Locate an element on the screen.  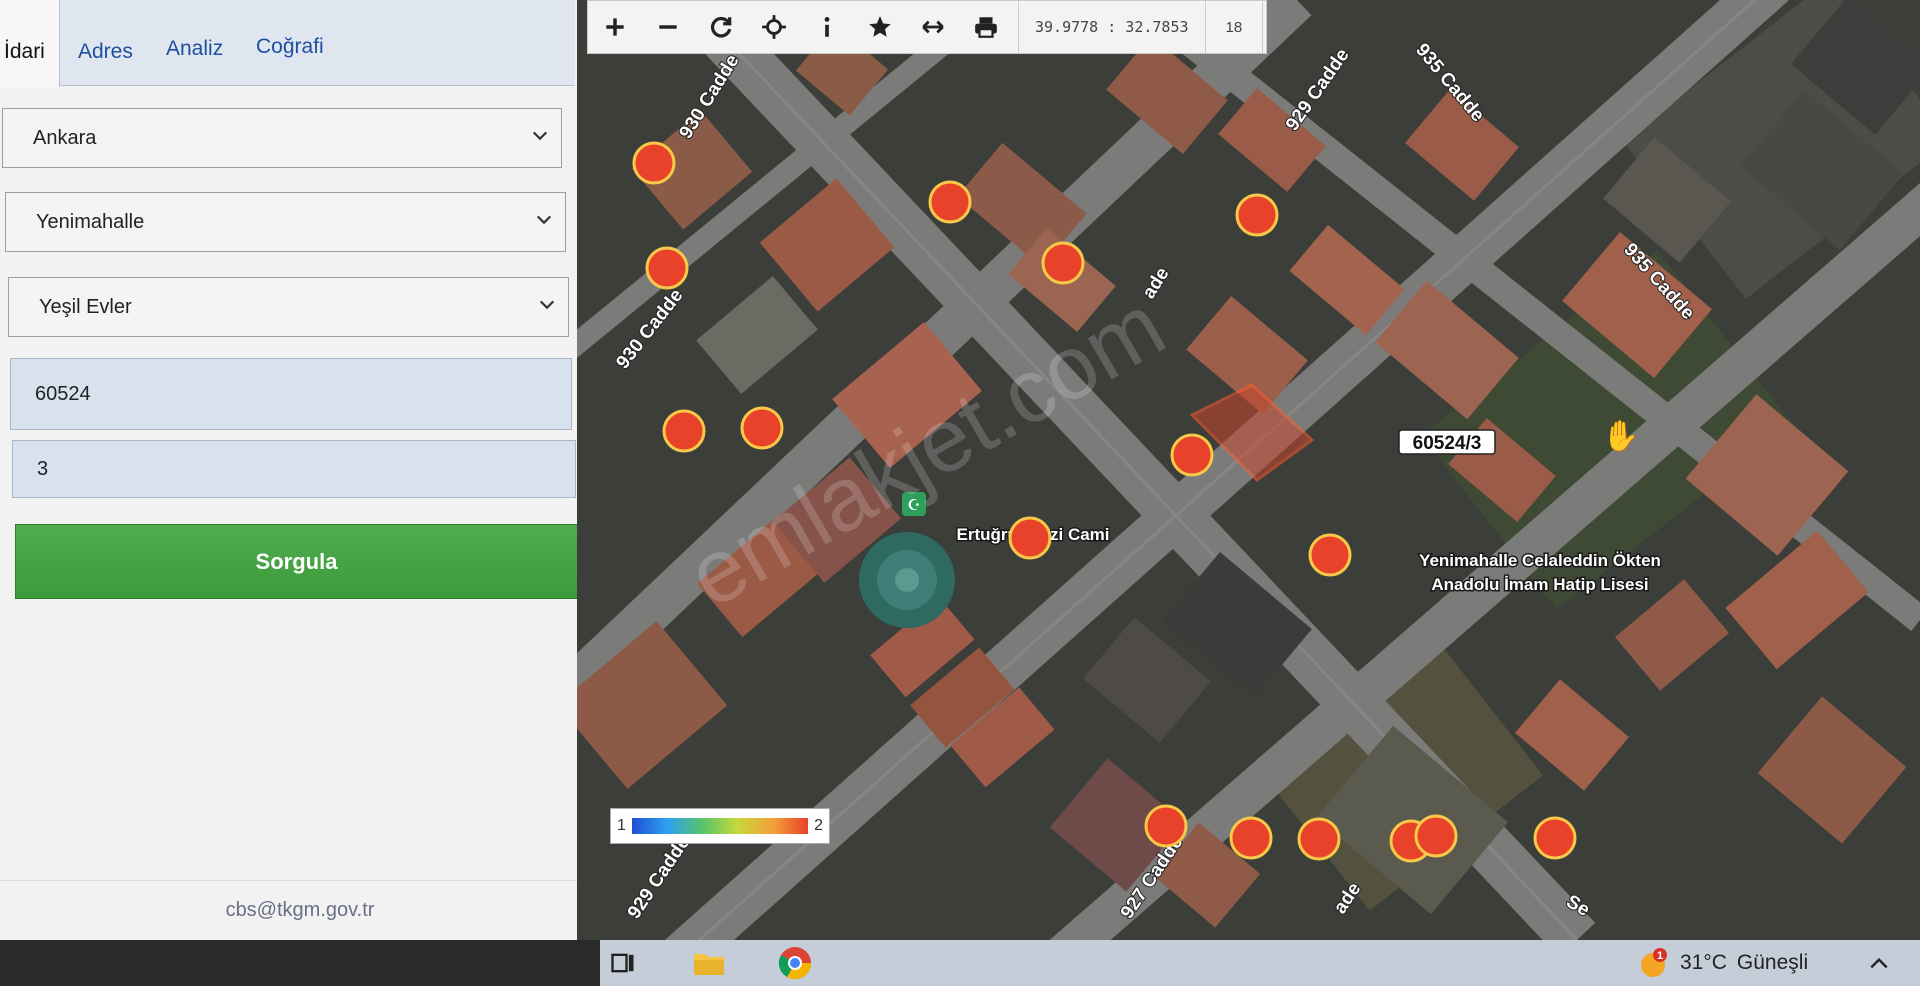
chrome-button is located at coordinates (795, 963).